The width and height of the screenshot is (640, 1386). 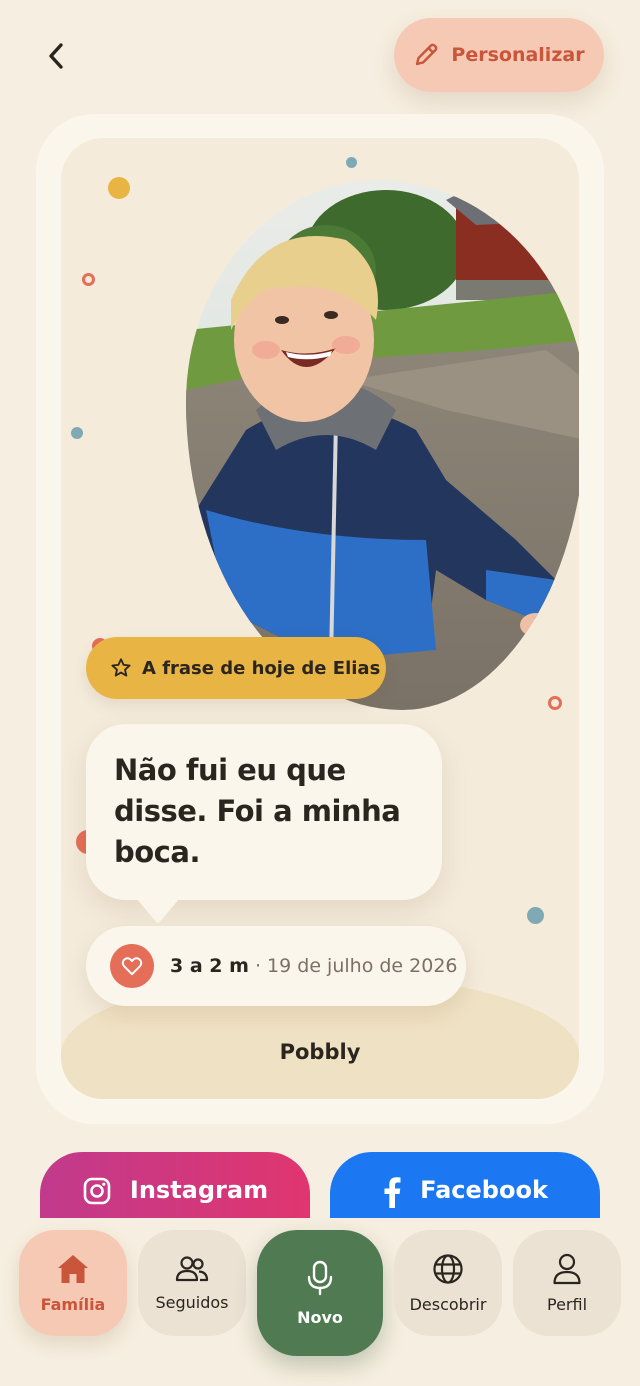 I want to click on personalize-button: Personalizar, so click(x=499, y=55).